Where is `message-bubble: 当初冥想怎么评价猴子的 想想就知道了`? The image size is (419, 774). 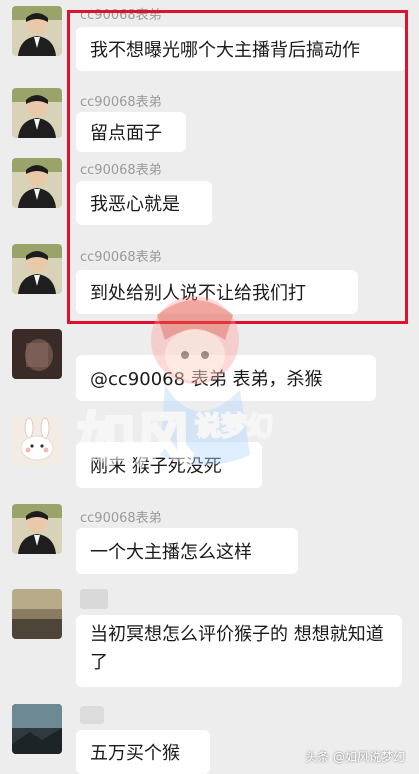
message-bubble: 当初冥想怎么评价猴子的 想想就知道了 is located at coordinates (239, 651).